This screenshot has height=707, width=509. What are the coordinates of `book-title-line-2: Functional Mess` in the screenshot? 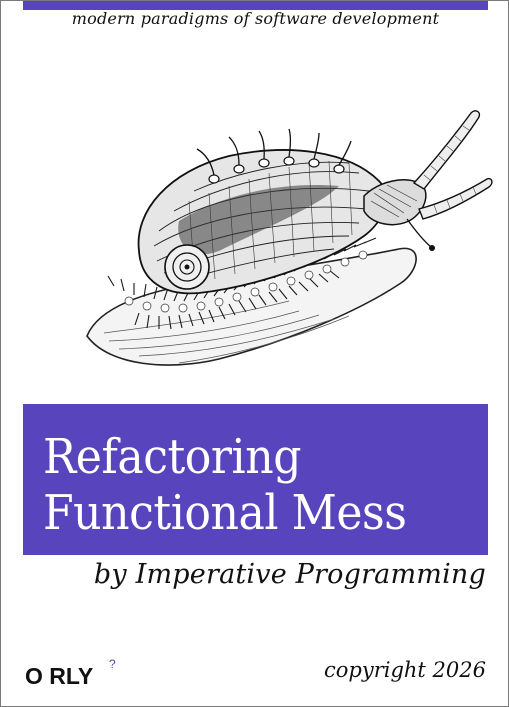 It's located at (225, 513).